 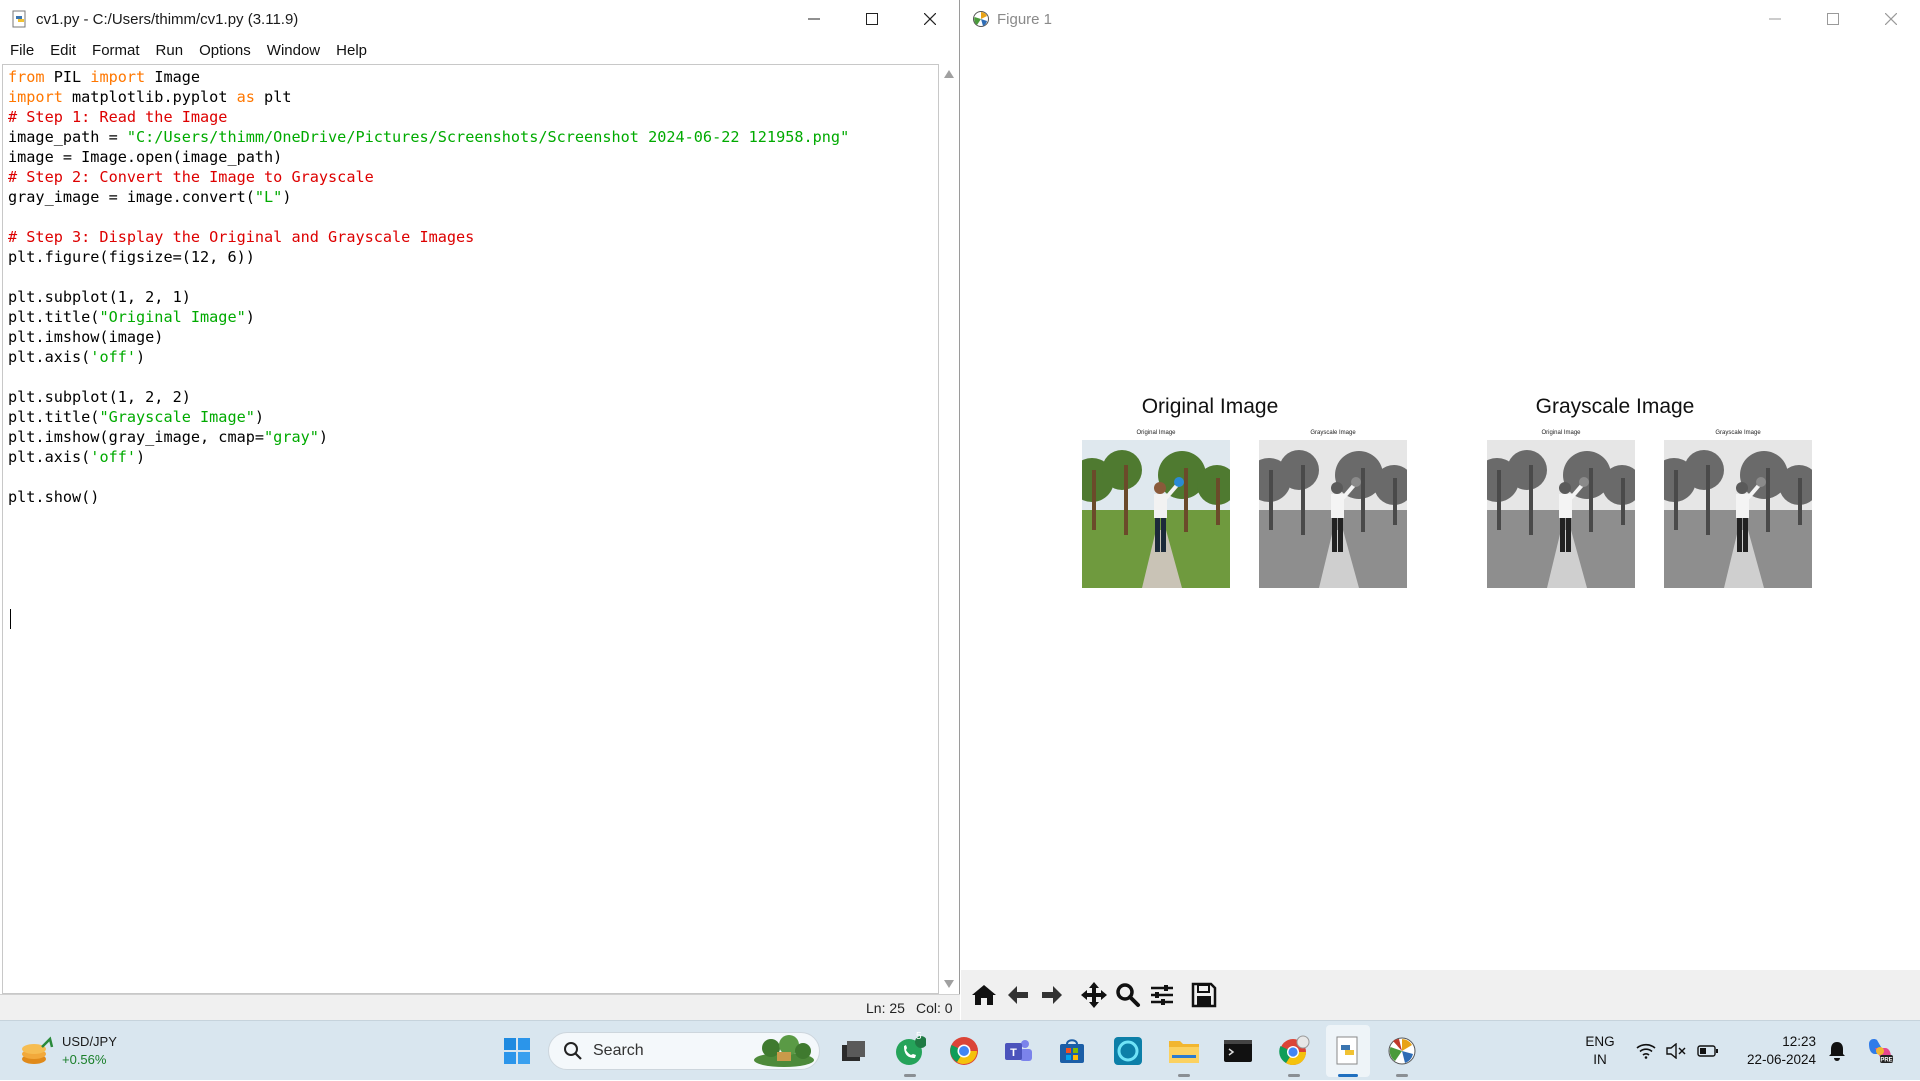 I want to click on thumbnail-1: Original Image, so click(x=1156, y=510).